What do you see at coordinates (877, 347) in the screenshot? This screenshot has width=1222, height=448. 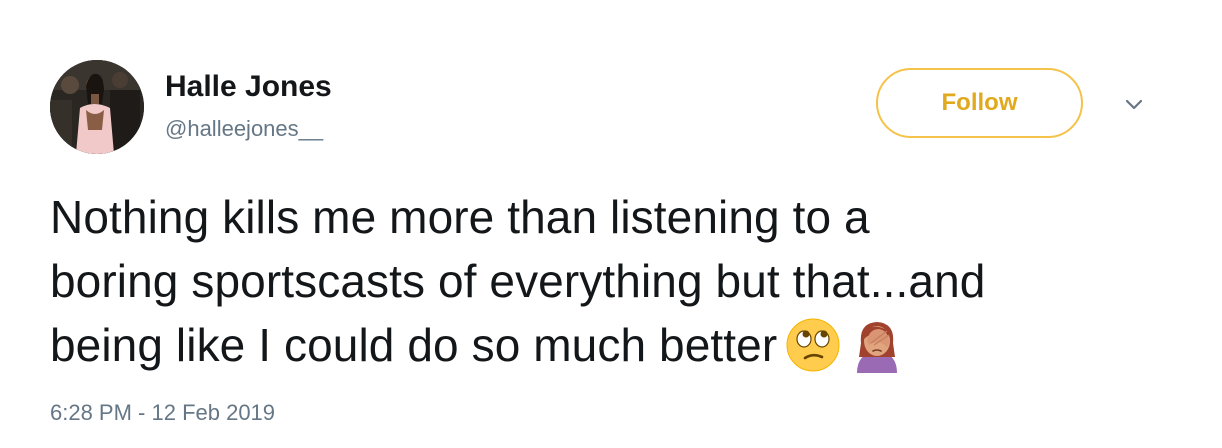 I see `woman-facepalming-emoji` at bounding box center [877, 347].